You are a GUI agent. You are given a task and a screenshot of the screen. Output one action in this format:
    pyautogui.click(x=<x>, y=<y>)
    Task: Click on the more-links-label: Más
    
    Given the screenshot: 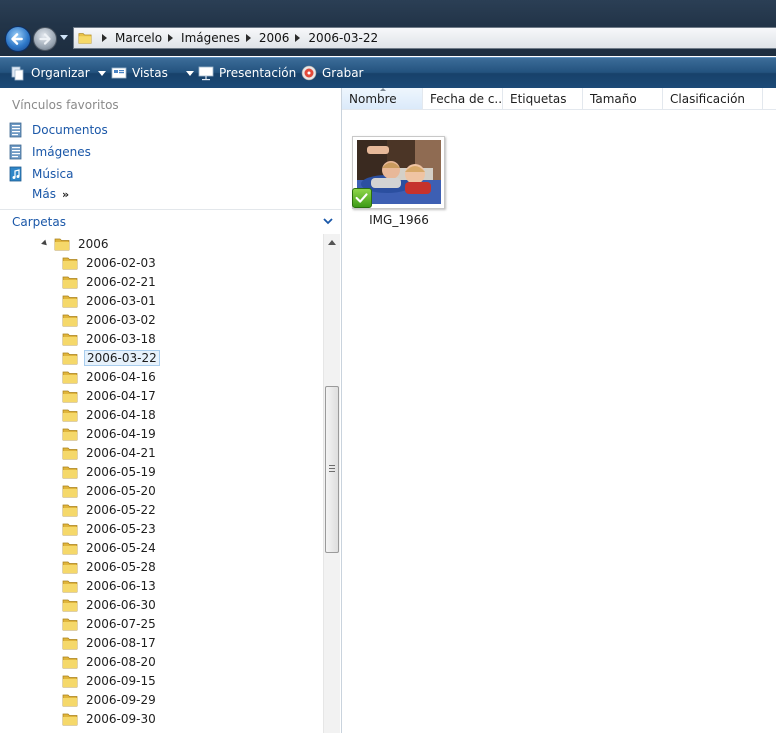 What is the action you would take?
    pyautogui.click(x=44, y=194)
    